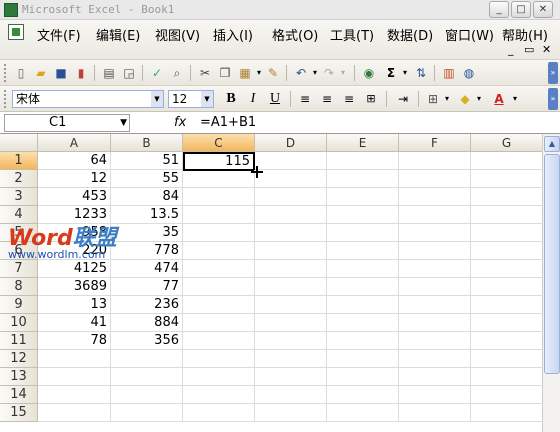 This screenshot has height=432, width=560. I want to click on indent-icon: ⇥, so click(403, 99).